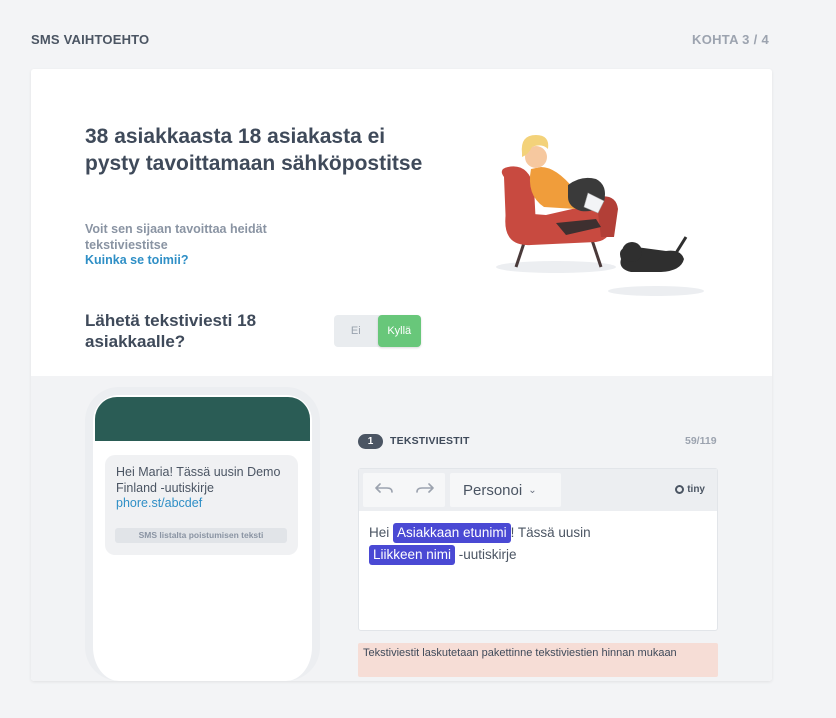 The image size is (836, 718). I want to click on personalization-tag-first-name: Asiakkaan etunimi, so click(452, 533).